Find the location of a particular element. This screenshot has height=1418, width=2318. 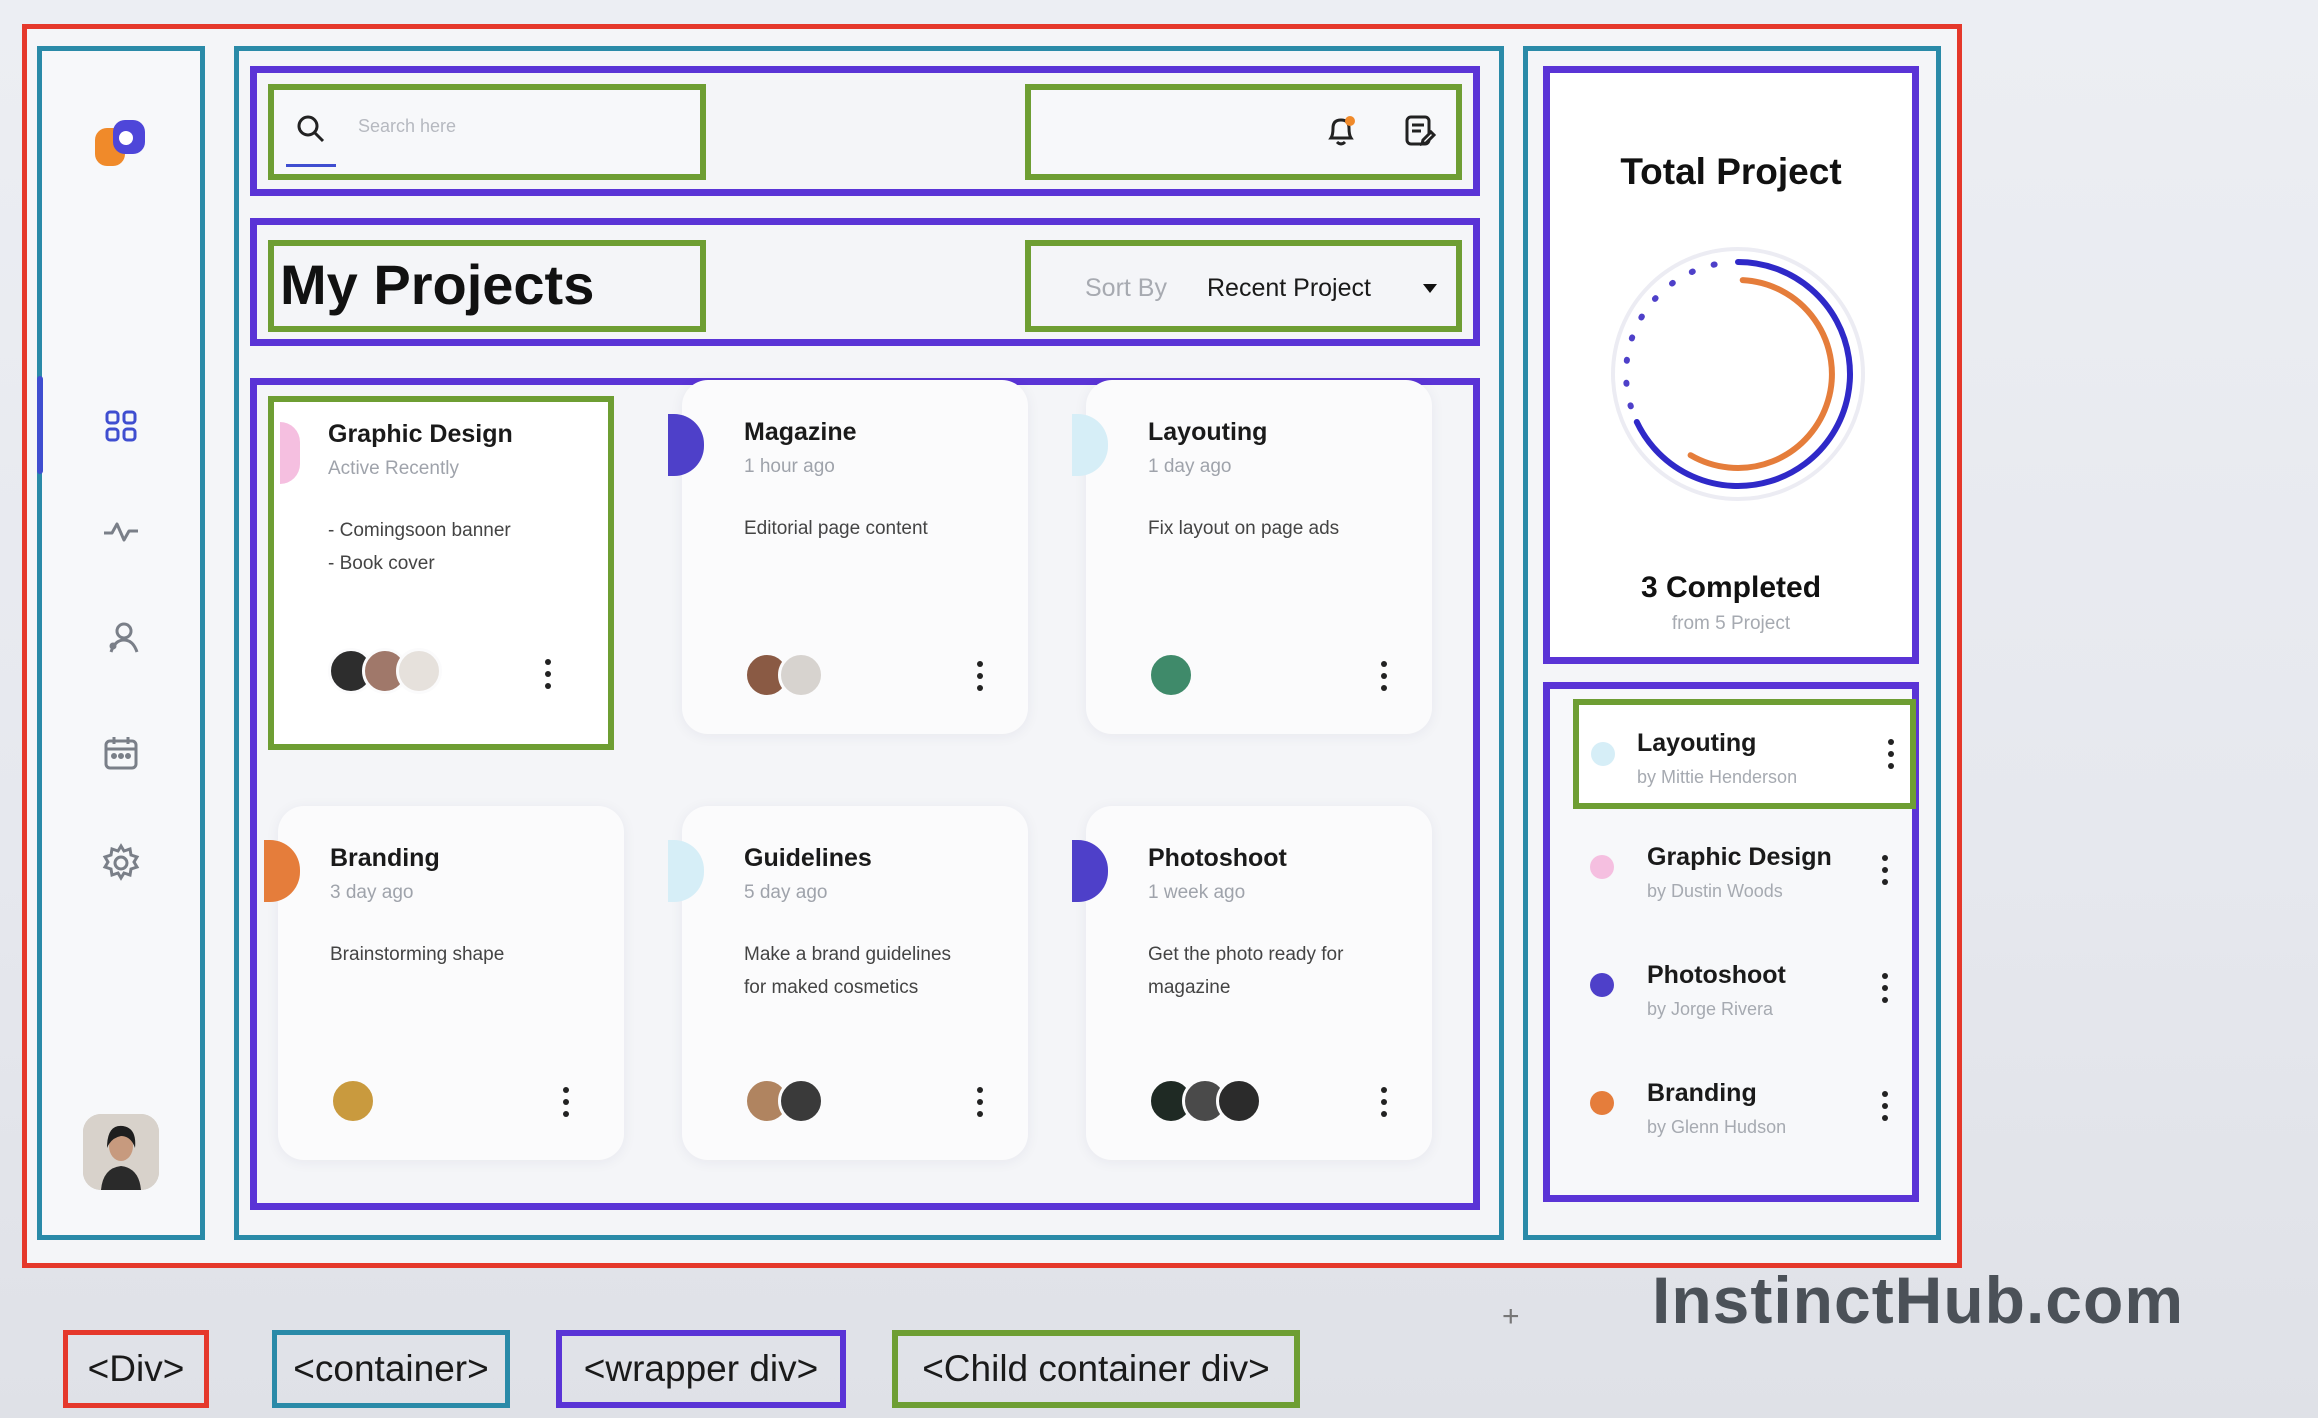

notes-icon is located at coordinates (1419, 130).